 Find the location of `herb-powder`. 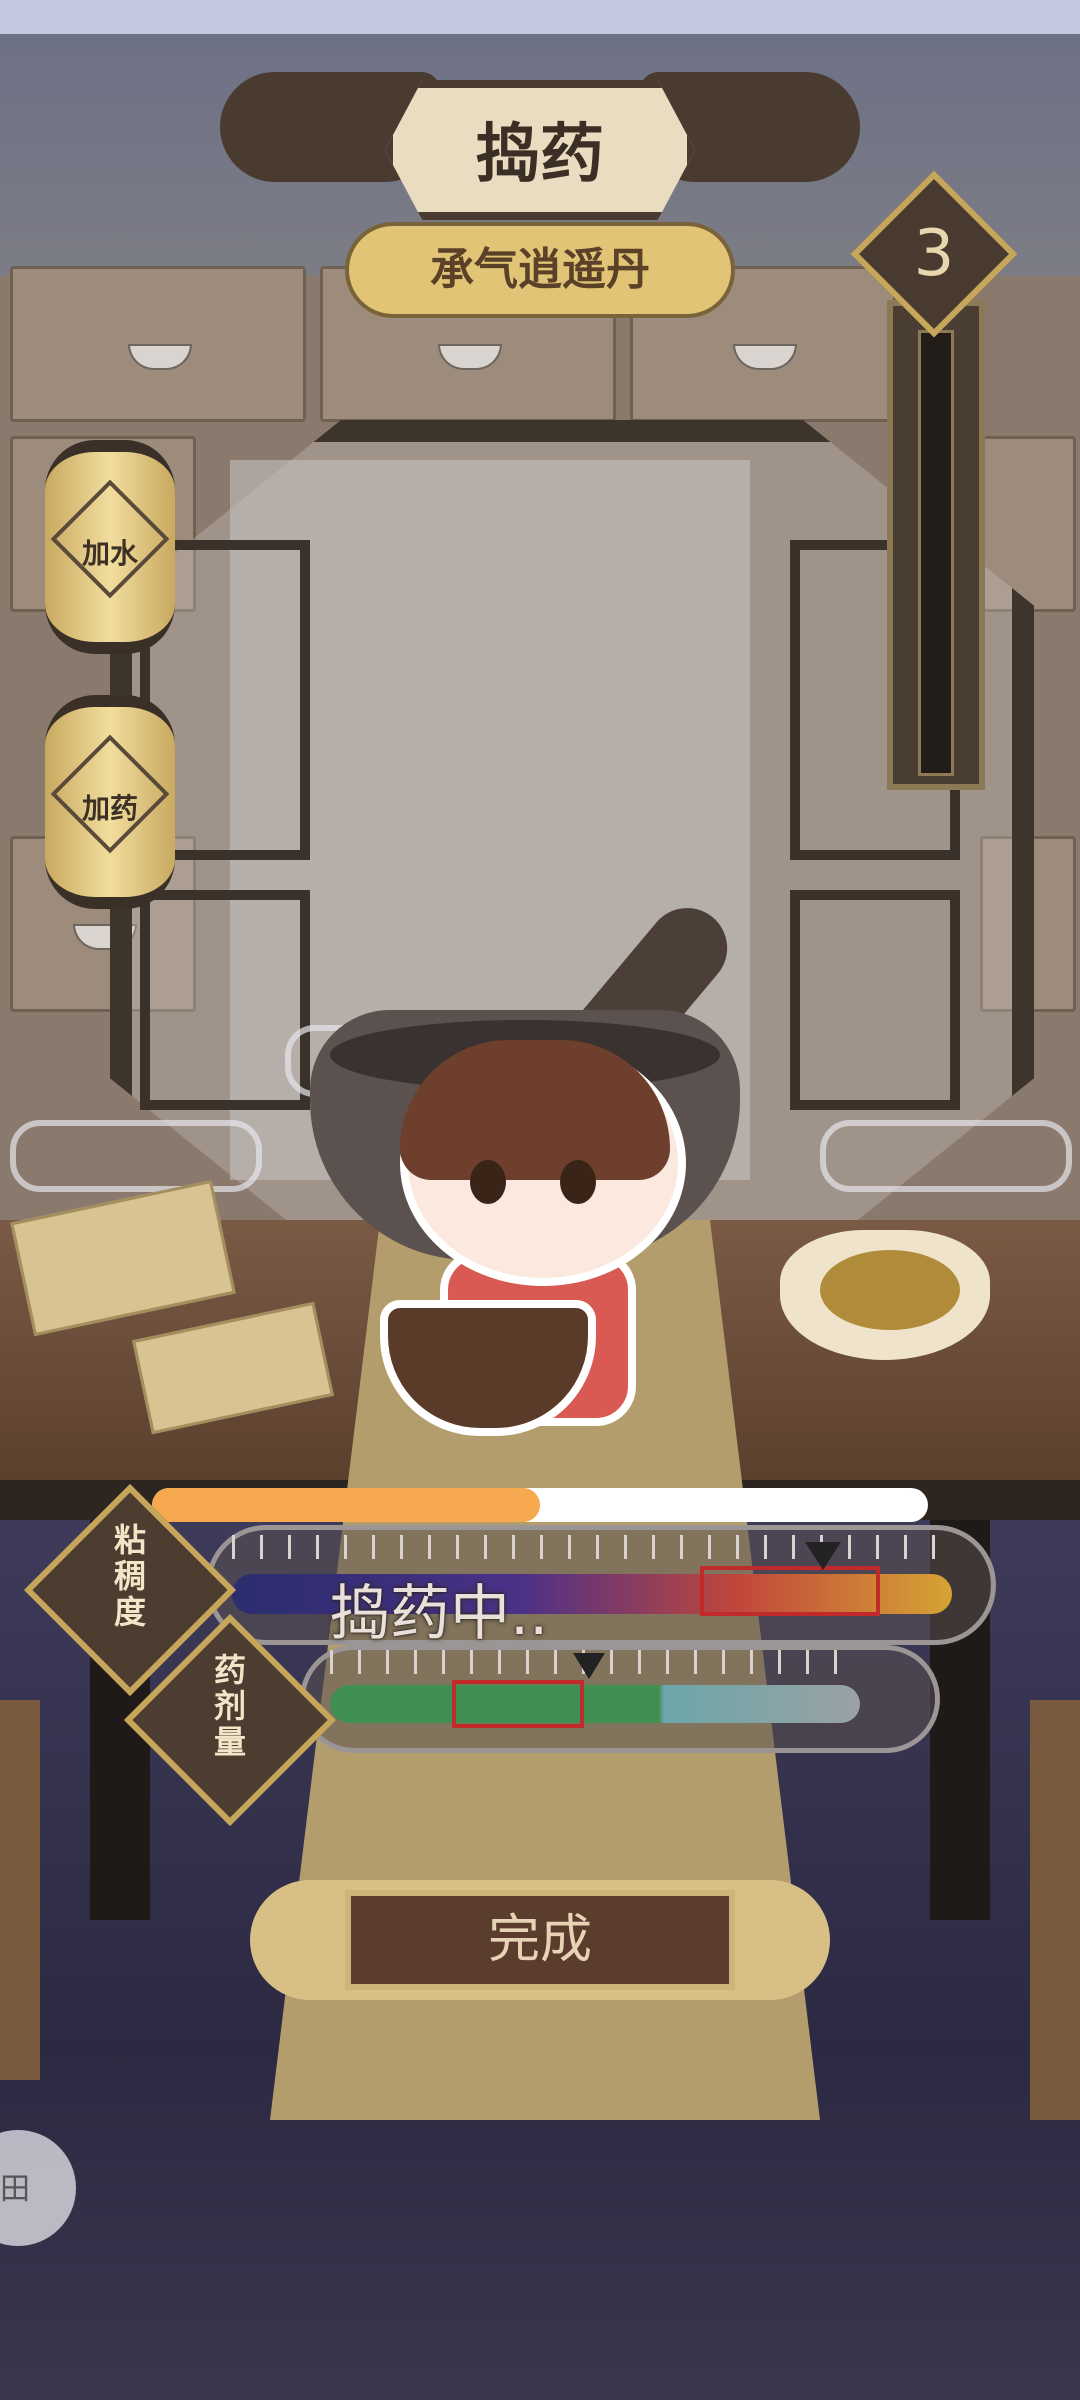

herb-powder is located at coordinates (890, 1290).